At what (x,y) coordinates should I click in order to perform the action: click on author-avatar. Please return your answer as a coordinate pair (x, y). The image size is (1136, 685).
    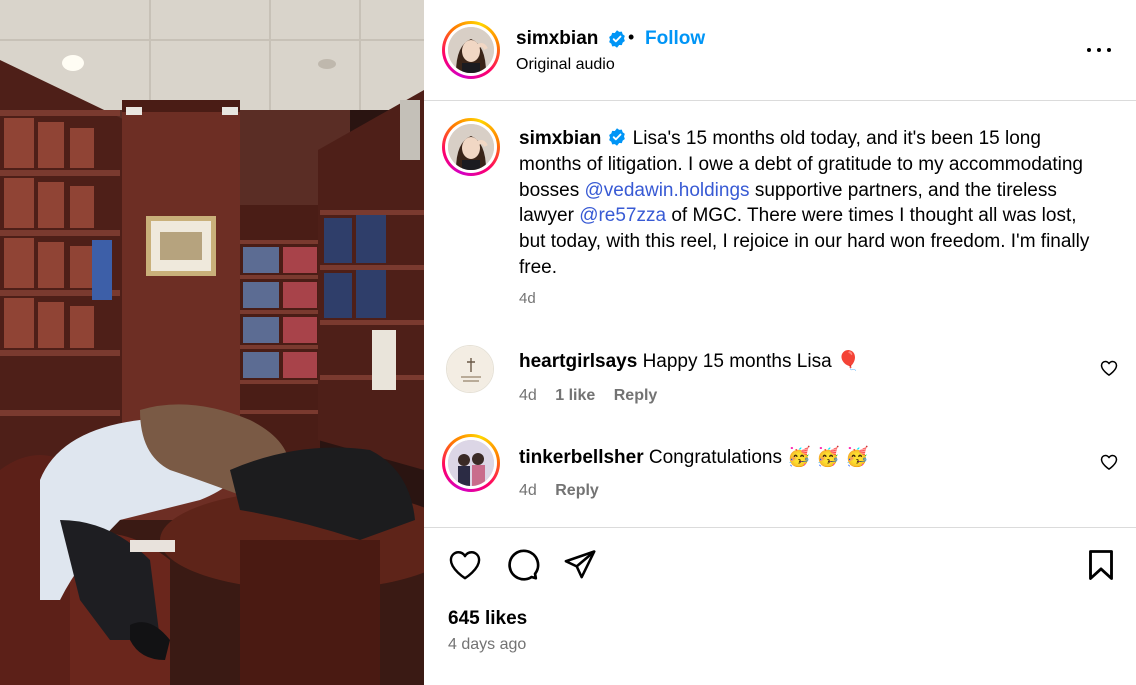
    Looking at the image, I should click on (471, 50).